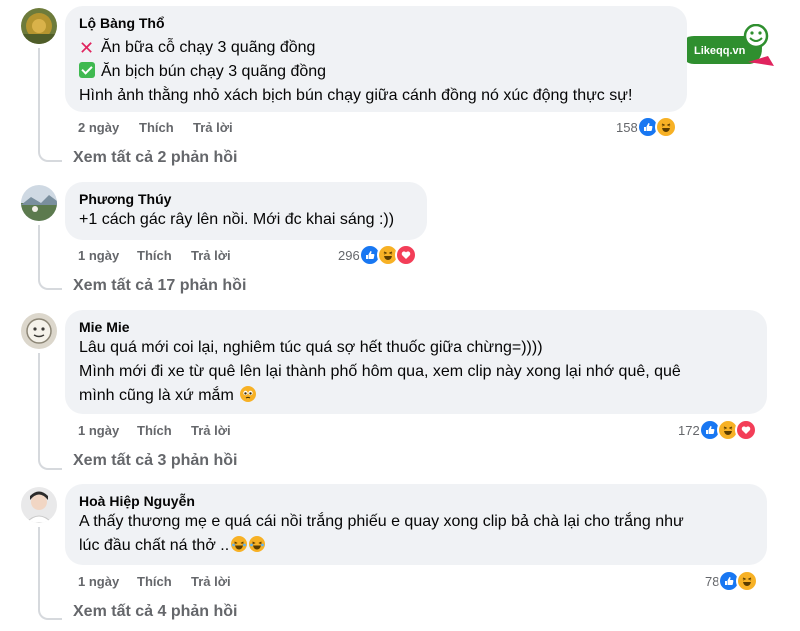  Describe the element at coordinates (416, 501) in the screenshot. I see `comment-author: Hoà Hiệp Nguyễn` at that location.